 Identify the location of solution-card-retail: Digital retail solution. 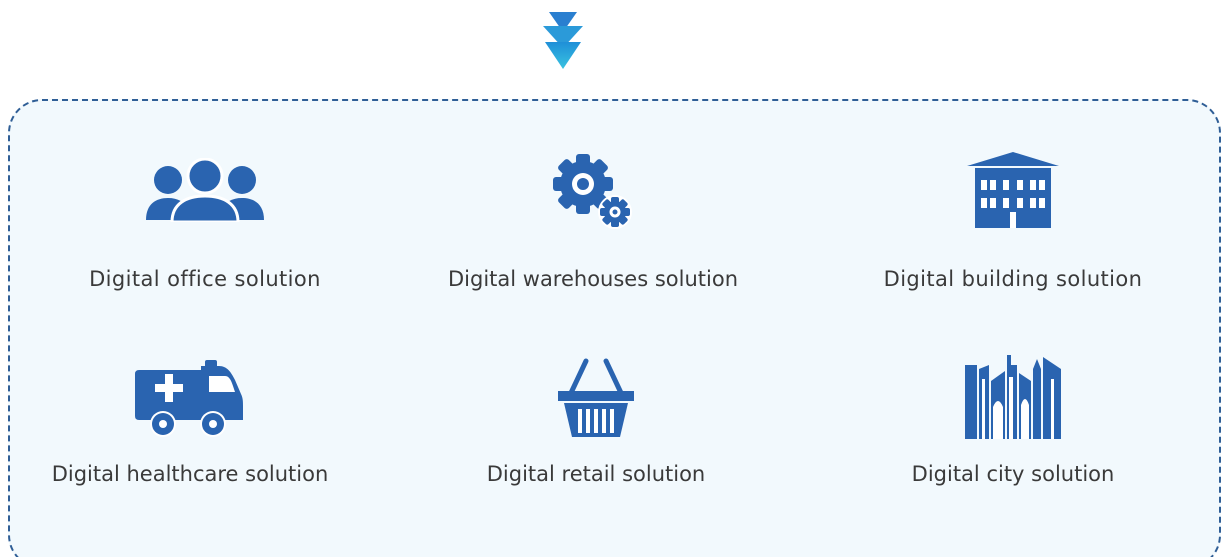
(596, 425).